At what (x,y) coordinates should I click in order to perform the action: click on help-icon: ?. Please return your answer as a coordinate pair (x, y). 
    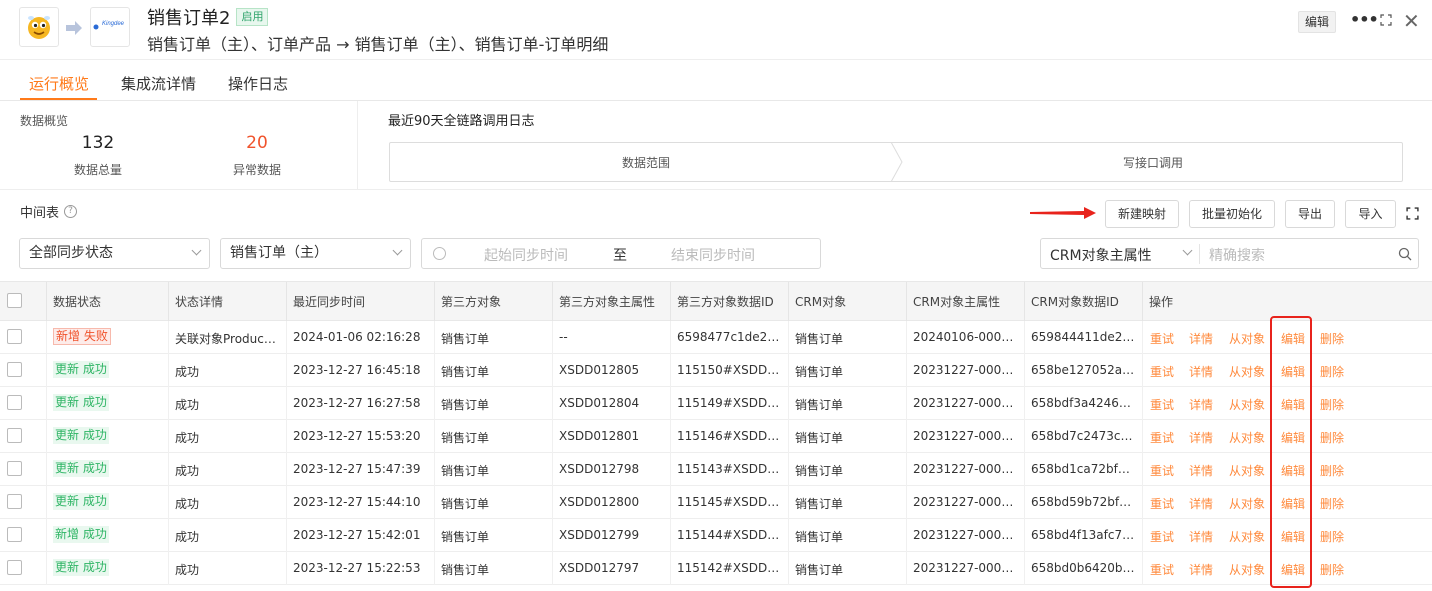
    Looking at the image, I should click on (71, 211).